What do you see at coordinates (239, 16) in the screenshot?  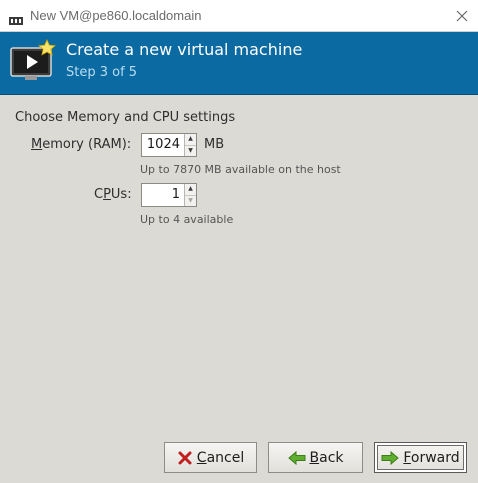 I see `window-titlebar: New VM@pe860.localdomain` at bounding box center [239, 16].